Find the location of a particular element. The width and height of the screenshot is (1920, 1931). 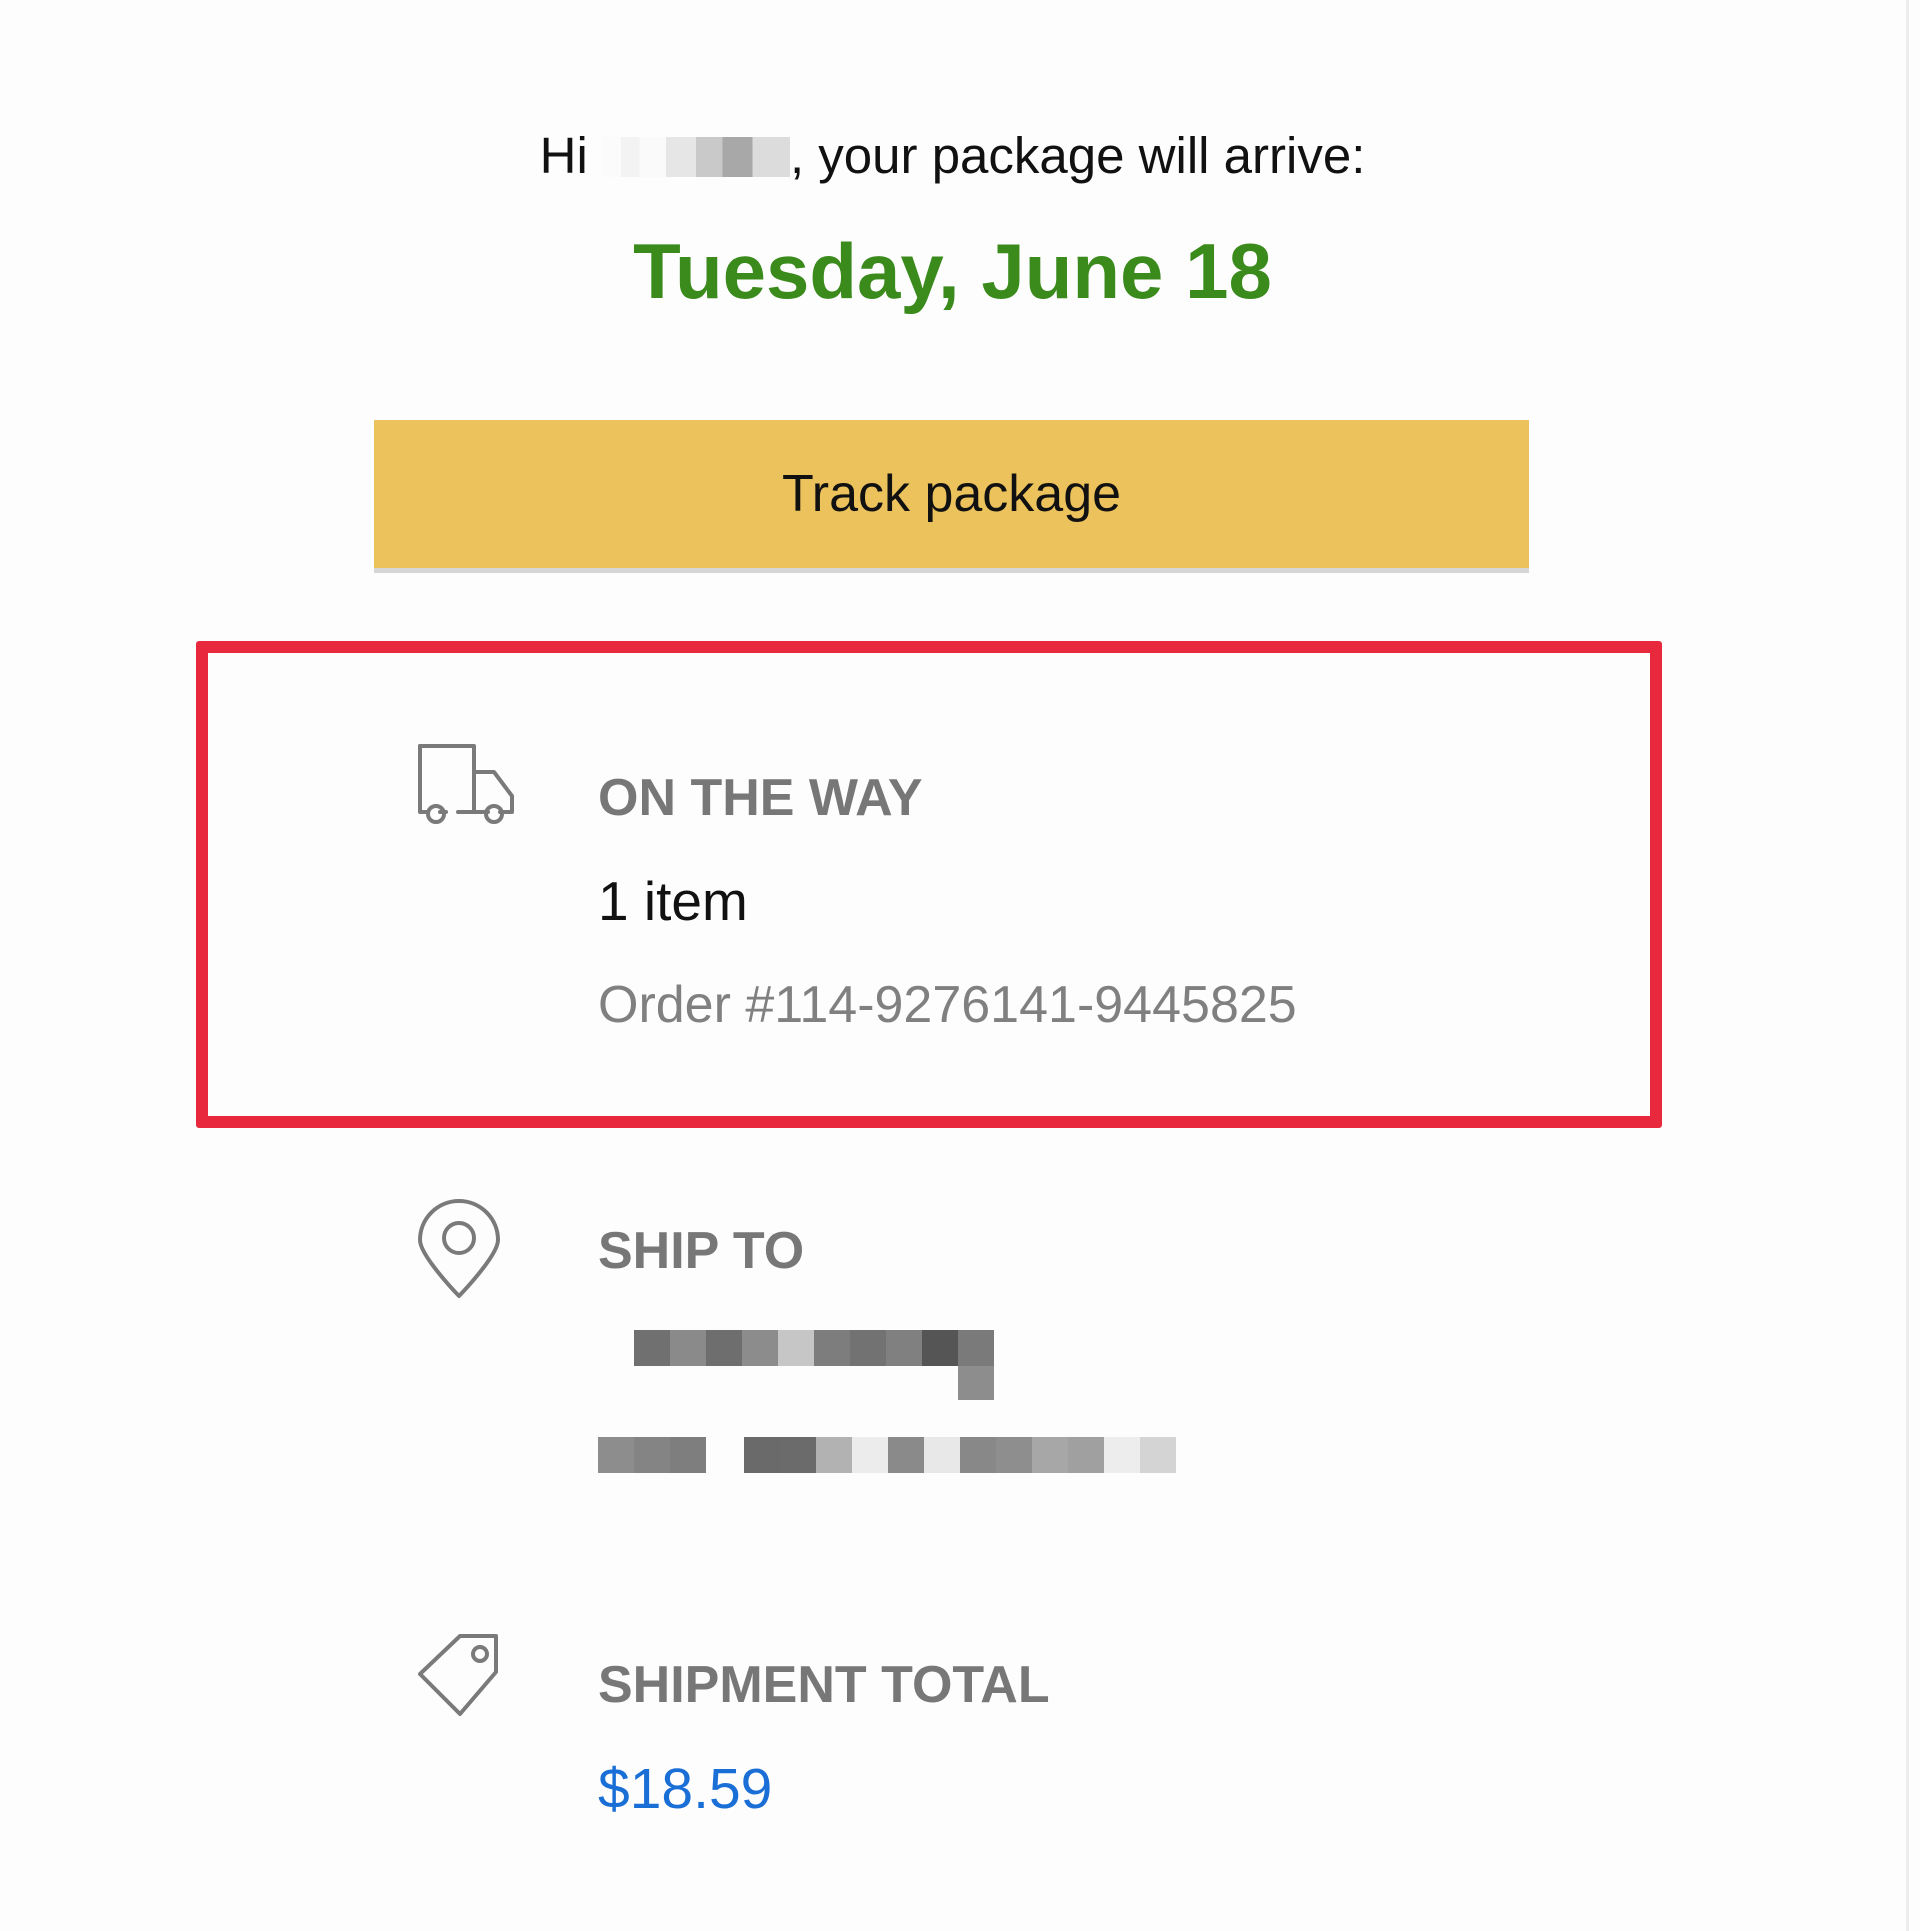

arrival-date: Tuesday, June 18 is located at coordinates (952, 271).